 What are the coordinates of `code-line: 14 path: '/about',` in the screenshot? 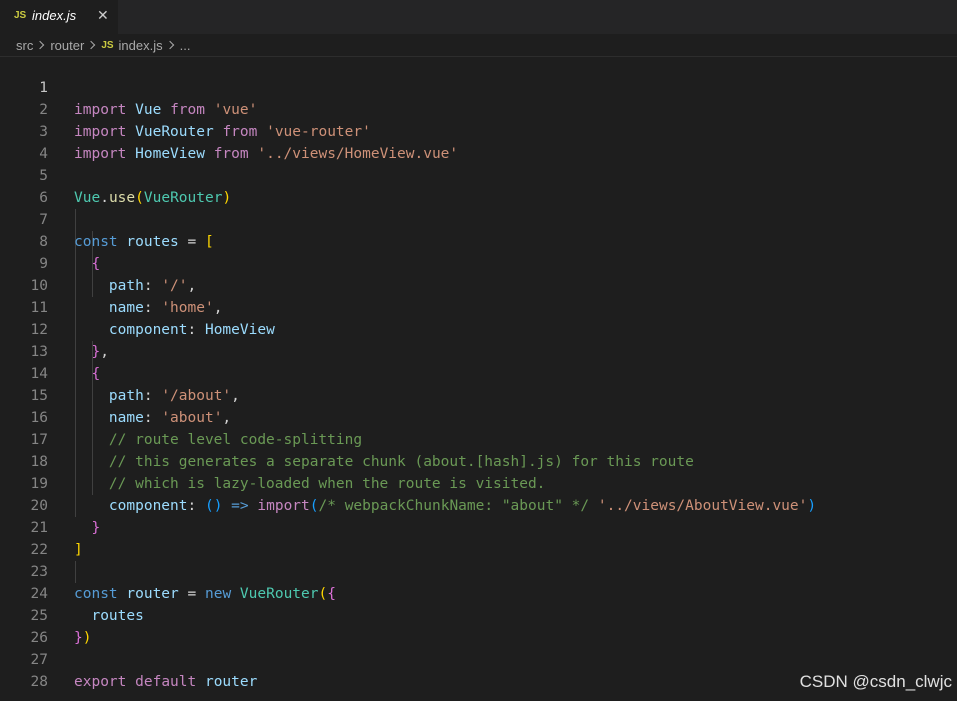 It's located at (478, 372).